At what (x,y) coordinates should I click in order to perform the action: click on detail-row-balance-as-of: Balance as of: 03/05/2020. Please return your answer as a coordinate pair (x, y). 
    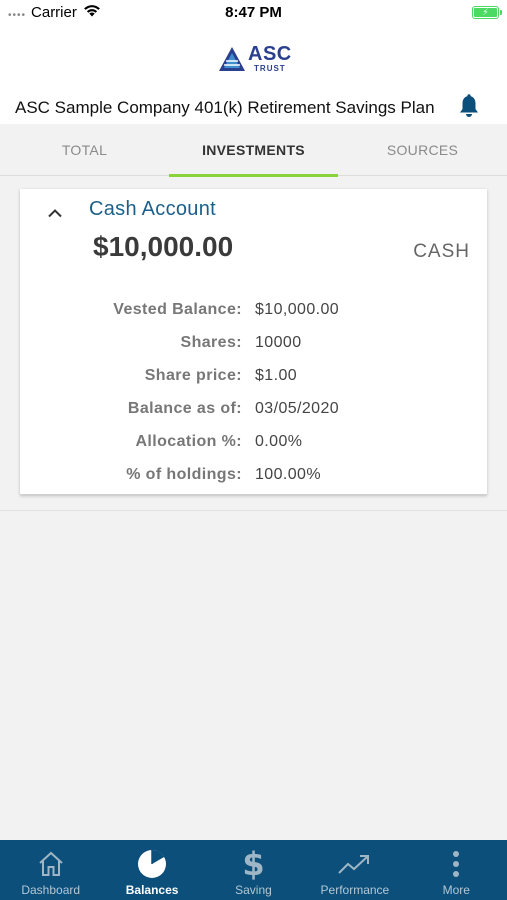
    Looking at the image, I should click on (253, 408).